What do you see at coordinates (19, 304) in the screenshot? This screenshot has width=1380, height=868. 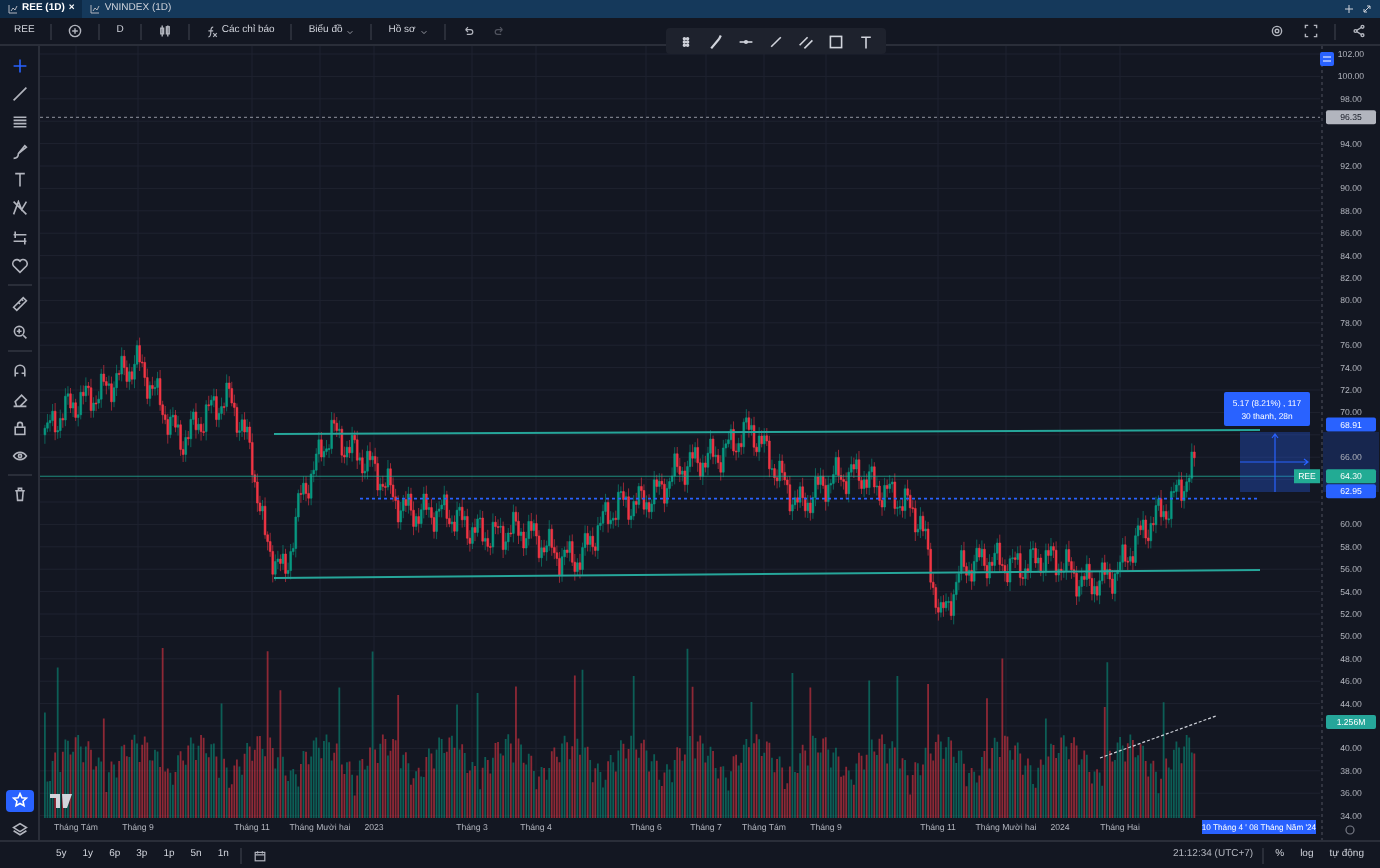 I see `ruler-icon` at bounding box center [19, 304].